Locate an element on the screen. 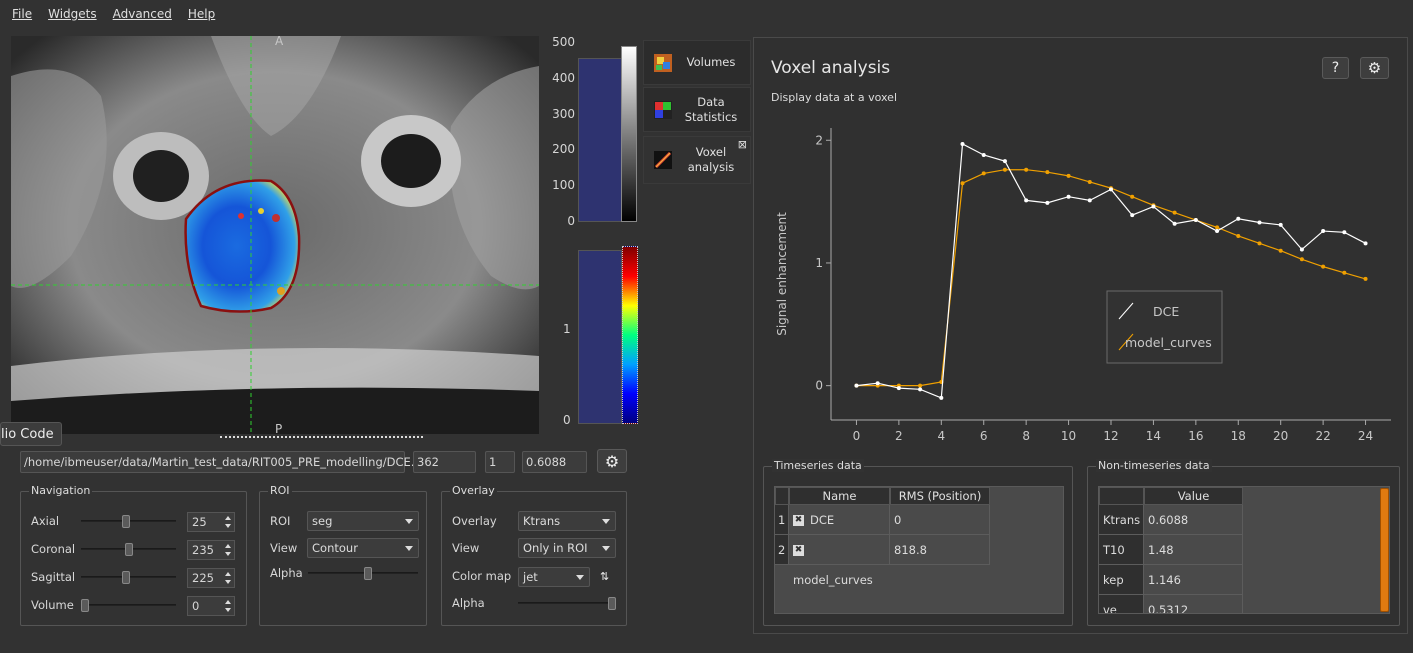 The image size is (1413, 653). cbar-tick: 0 is located at coordinates (567, 420).